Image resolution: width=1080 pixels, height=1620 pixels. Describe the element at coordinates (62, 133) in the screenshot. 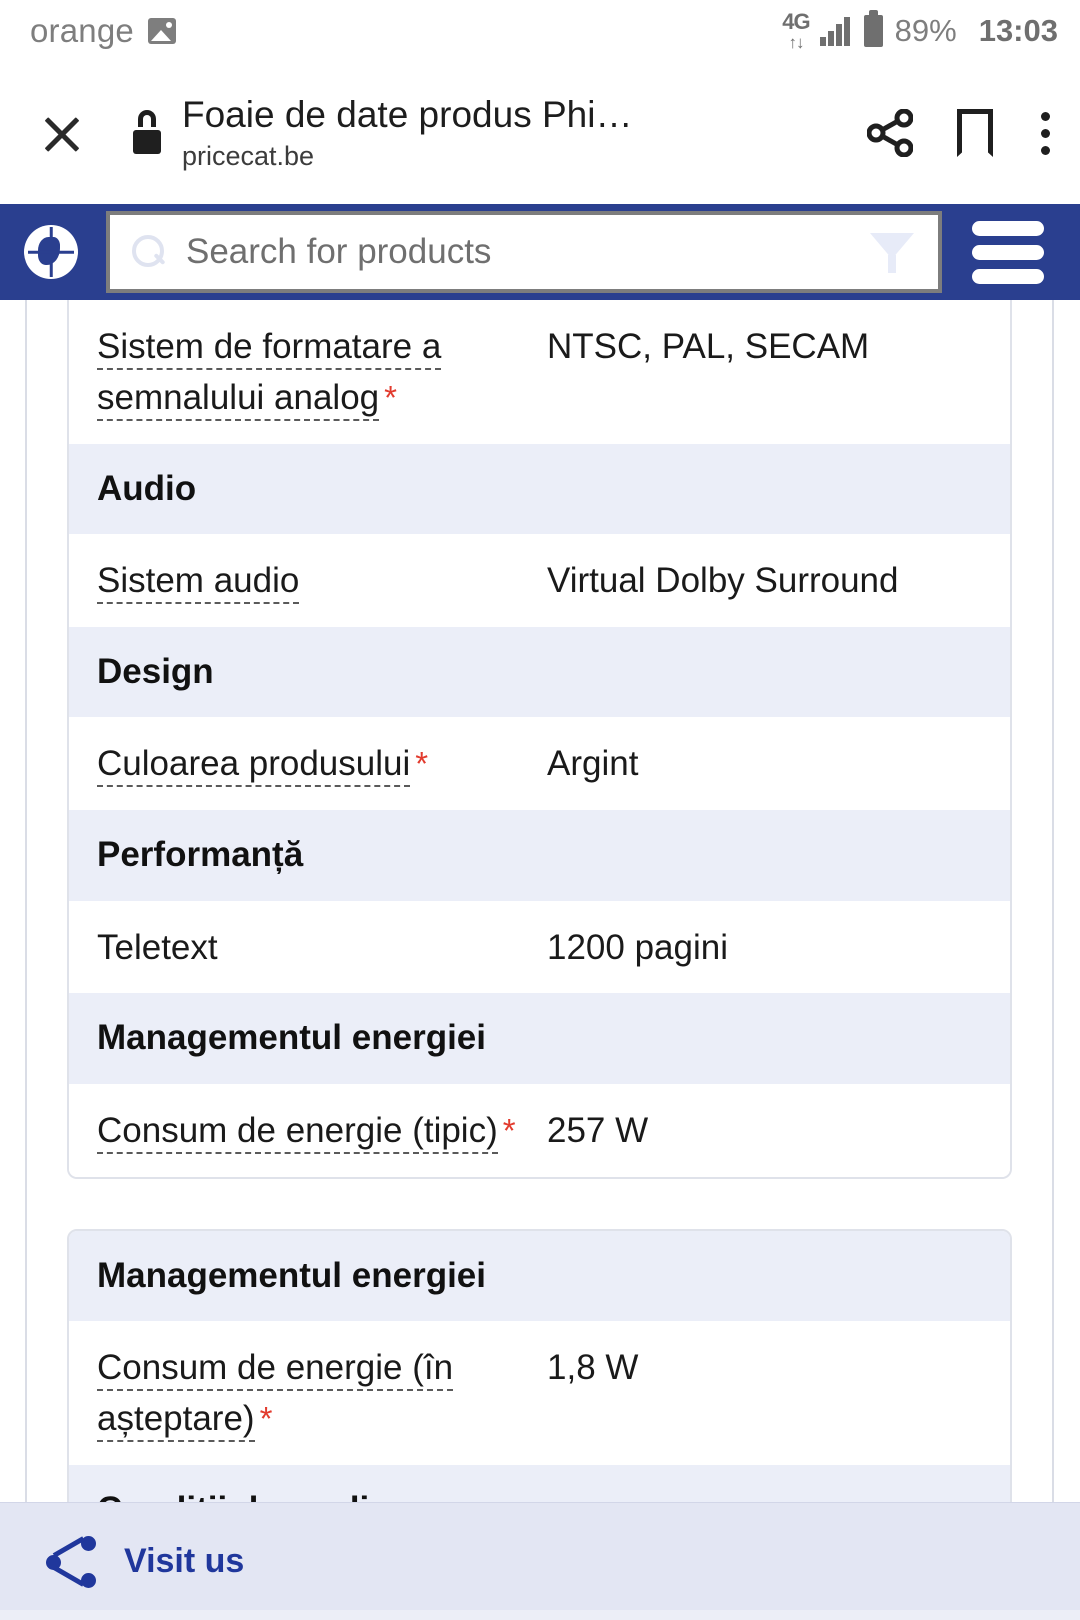

I see `close-icon` at that location.